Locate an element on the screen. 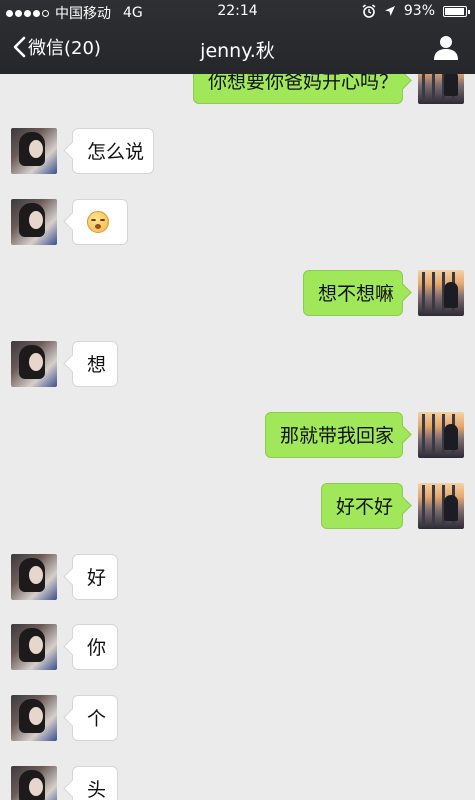 The image size is (475, 800). received-message-bubble: 个 is located at coordinates (95, 718).